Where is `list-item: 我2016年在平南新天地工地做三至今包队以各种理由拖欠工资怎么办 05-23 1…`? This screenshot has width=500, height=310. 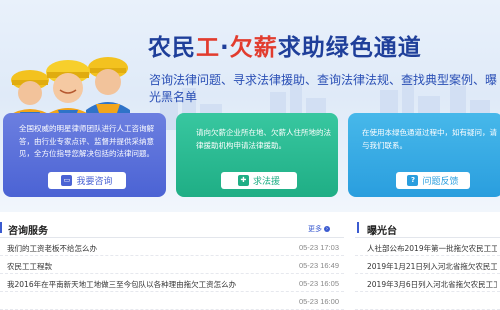 list-item: 我2016年在平南新天地工地做三至今包队以各种理由拖欠工资怎么办 05-23 1… is located at coordinates (172, 283).